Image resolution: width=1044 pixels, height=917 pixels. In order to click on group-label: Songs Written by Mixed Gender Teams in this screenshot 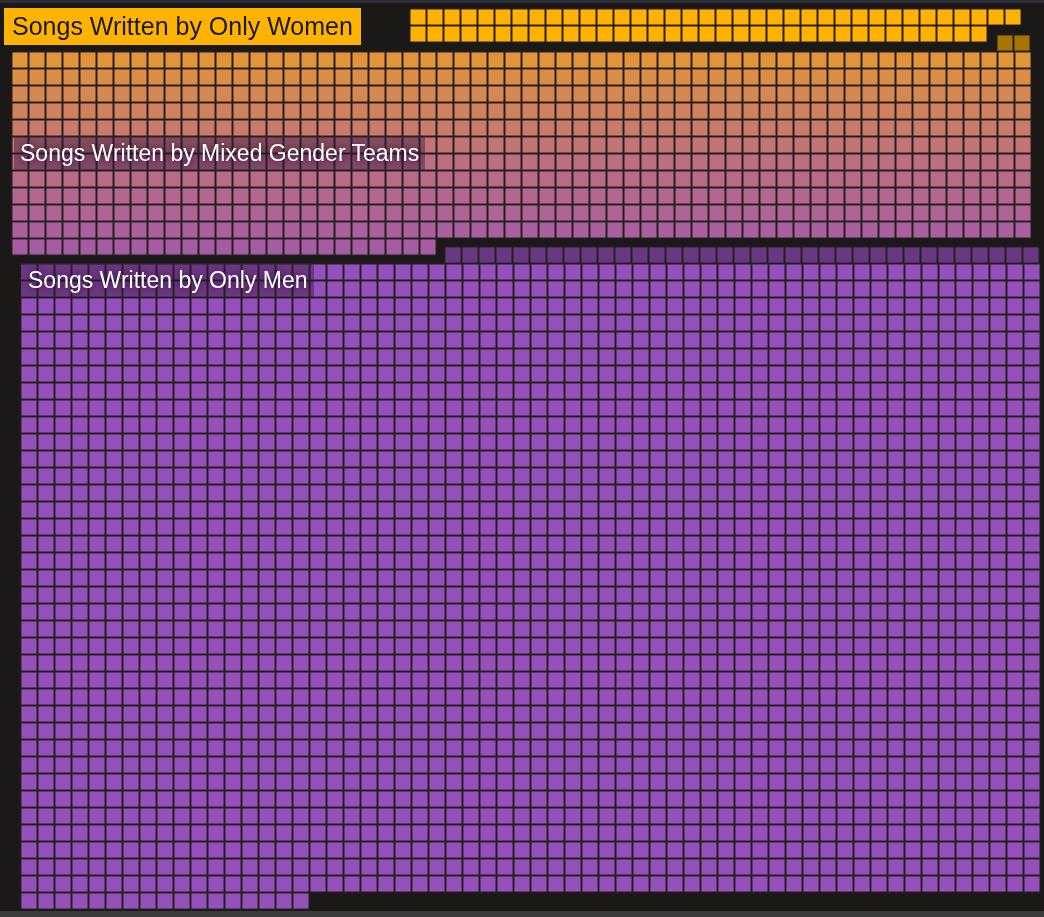, I will do `click(220, 153)`.